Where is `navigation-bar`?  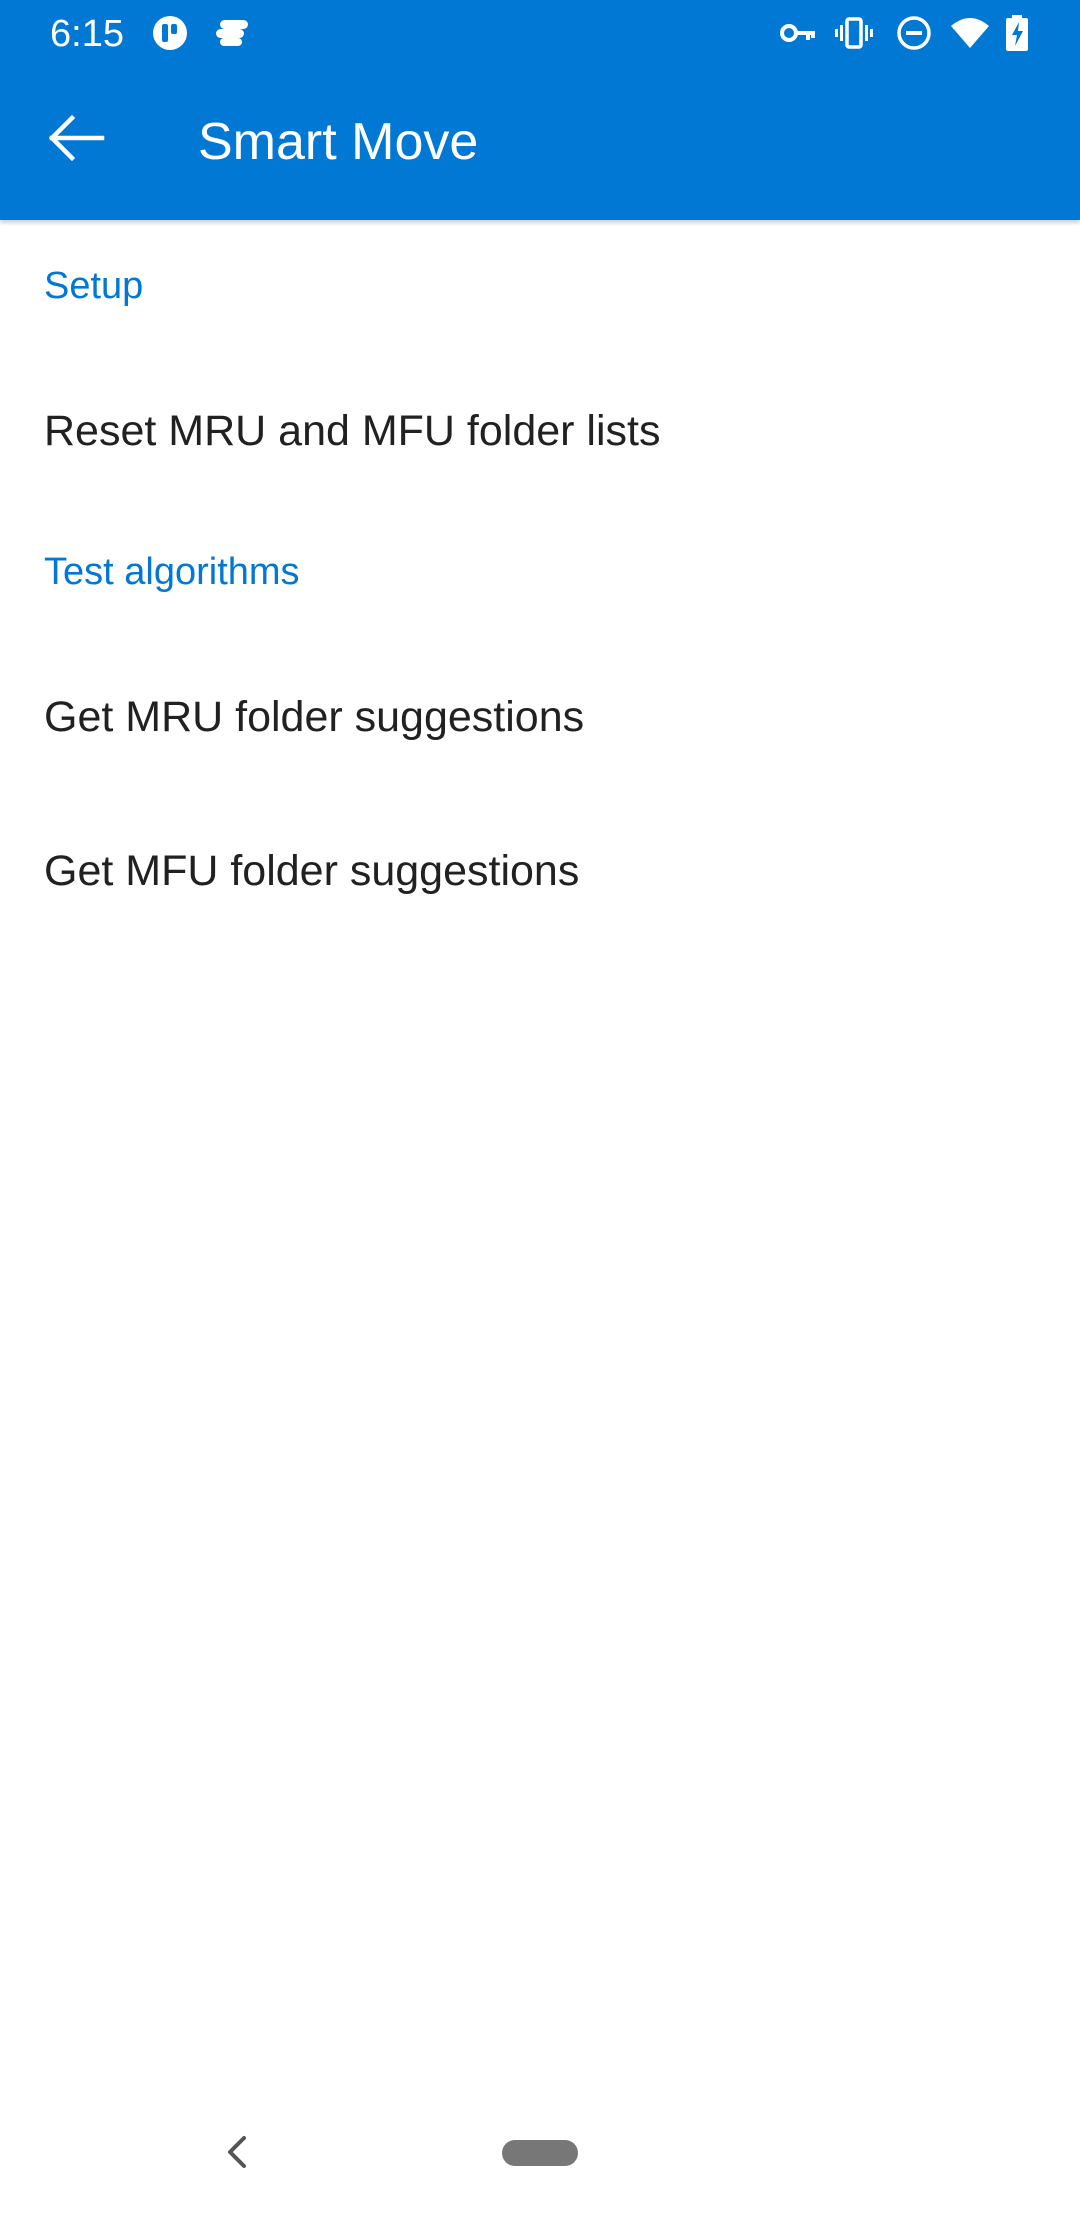
navigation-bar is located at coordinates (540, 2157).